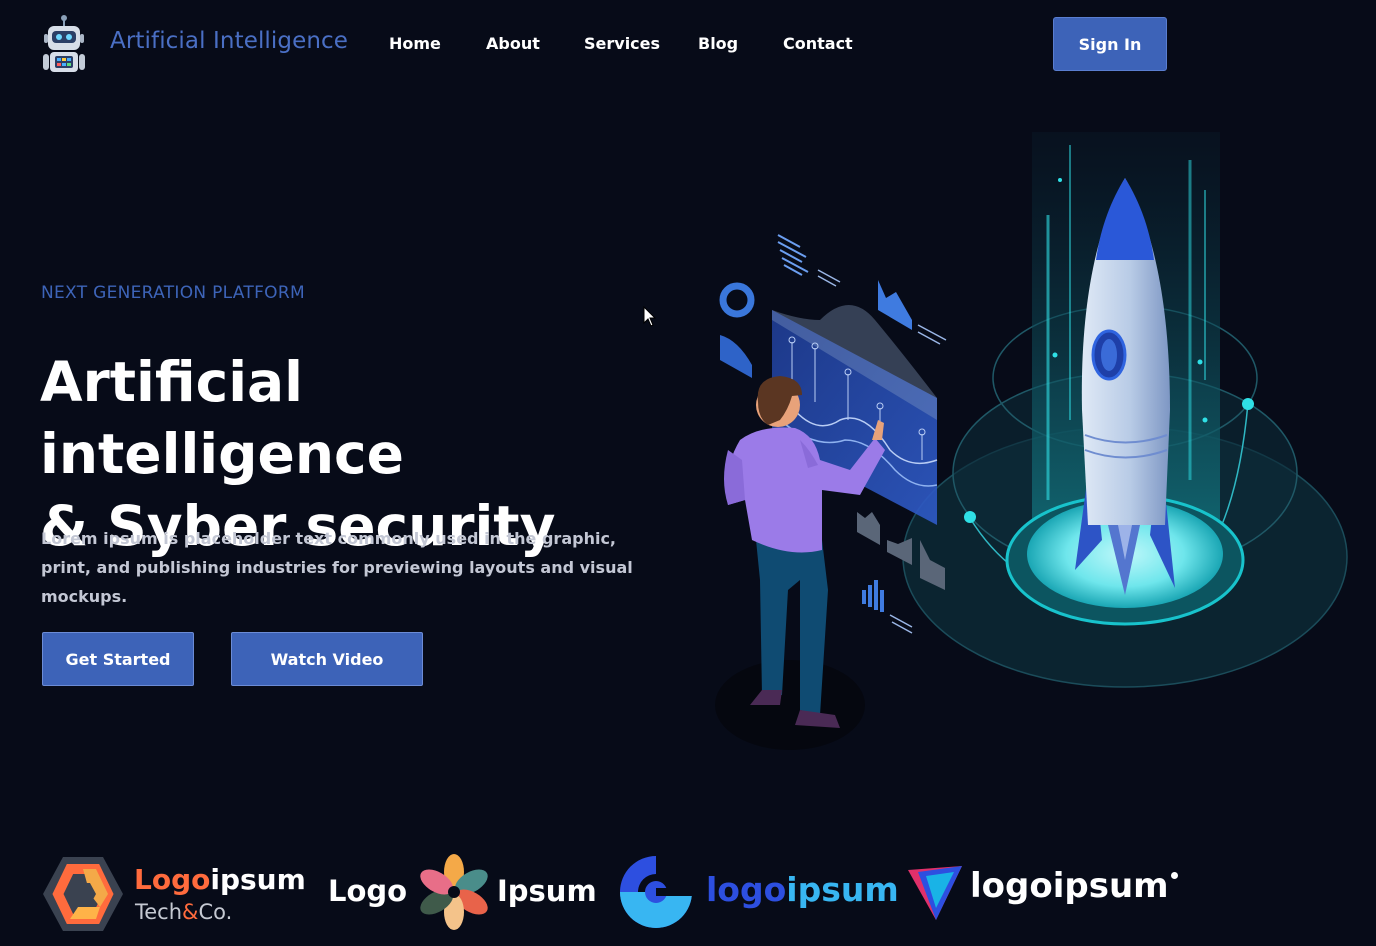  I want to click on nav-home: Home, so click(415, 43).